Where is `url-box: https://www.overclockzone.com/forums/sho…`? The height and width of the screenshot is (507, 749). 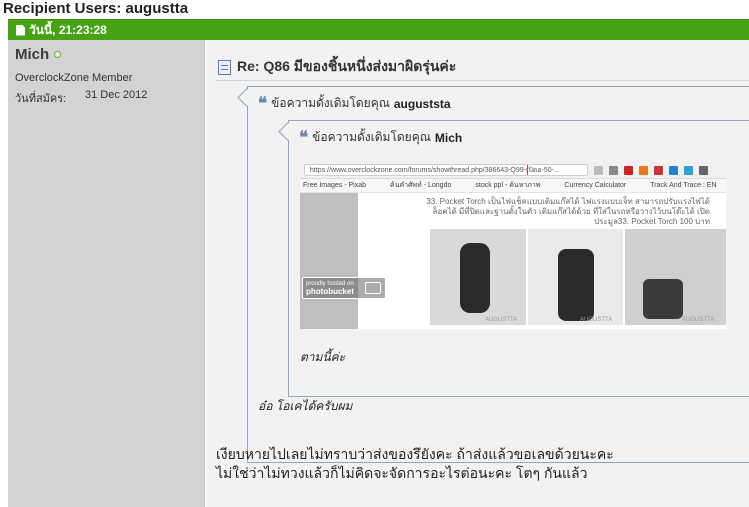
url-box: https://www.overclockzone.com/forums/sho… is located at coordinates (446, 170).